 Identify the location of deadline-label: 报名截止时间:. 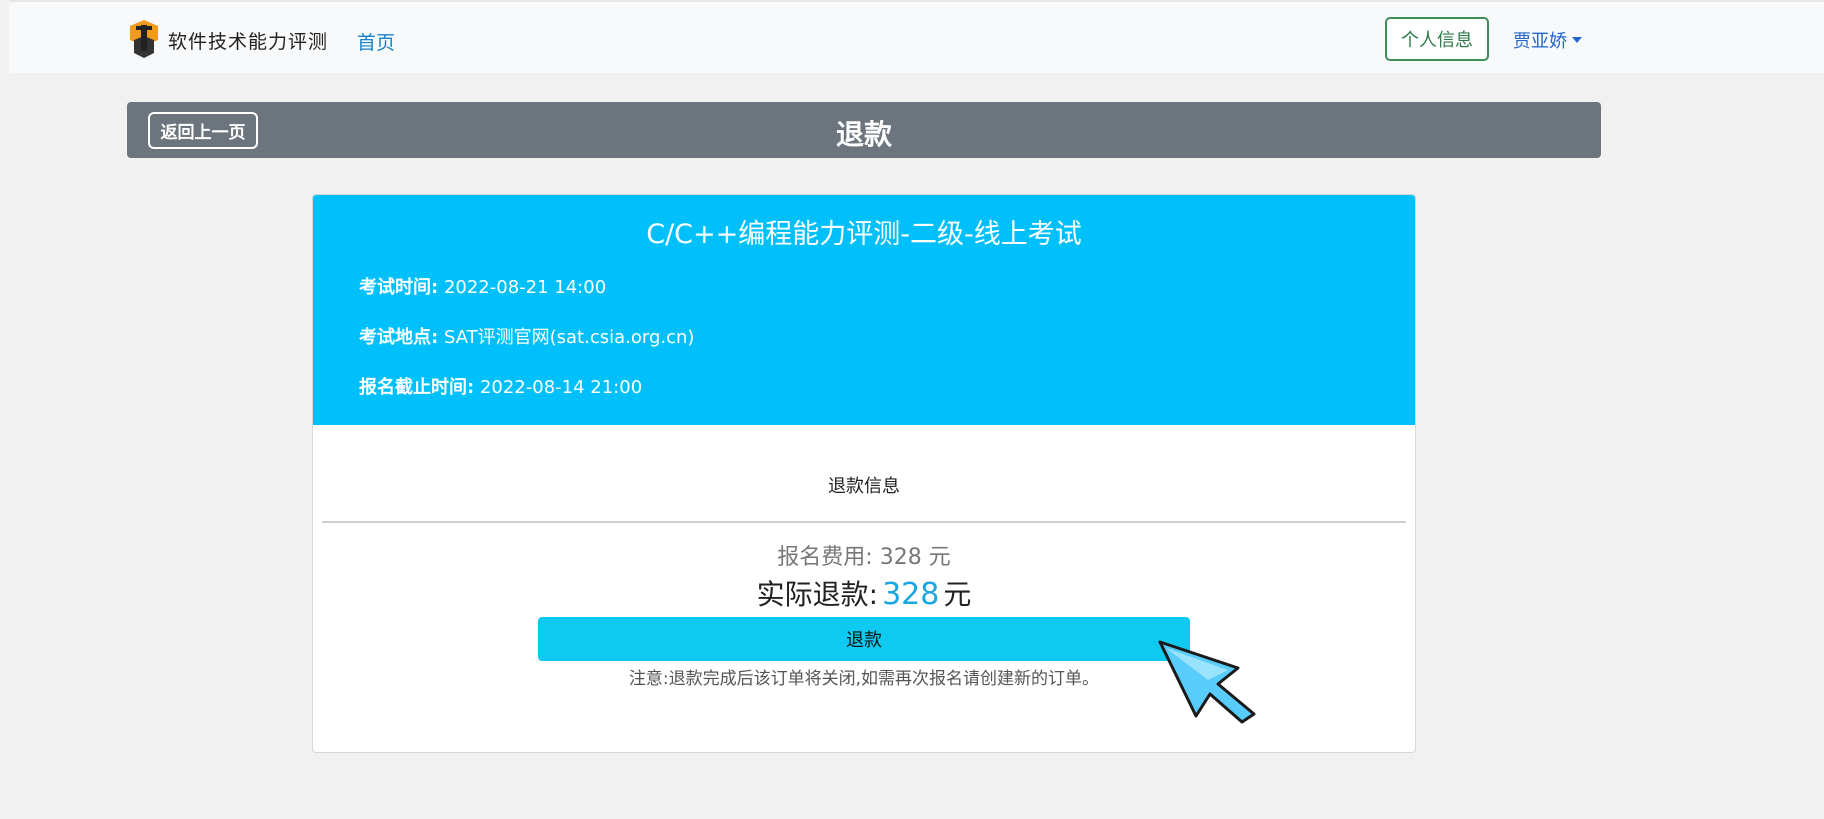
(417, 387).